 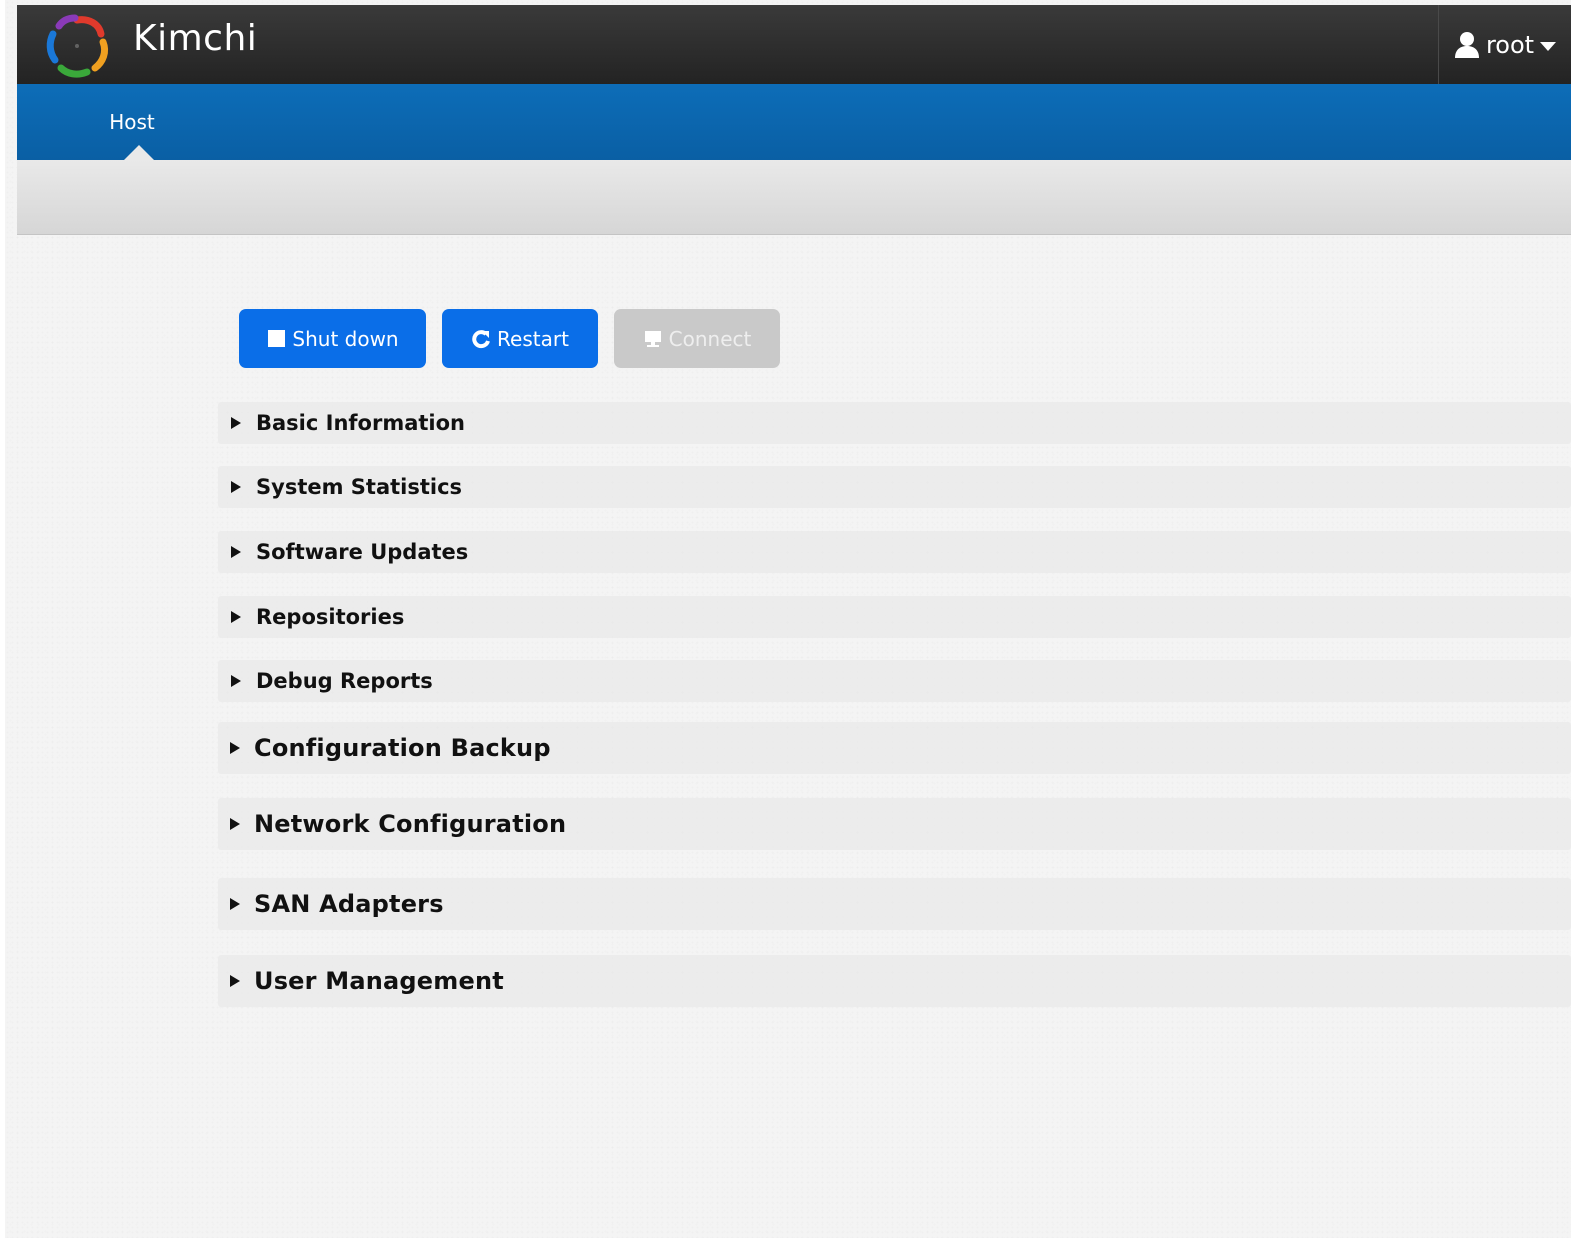 What do you see at coordinates (277, 338) in the screenshot?
I see `stop-square-icon` at bounding box center [277, 338].